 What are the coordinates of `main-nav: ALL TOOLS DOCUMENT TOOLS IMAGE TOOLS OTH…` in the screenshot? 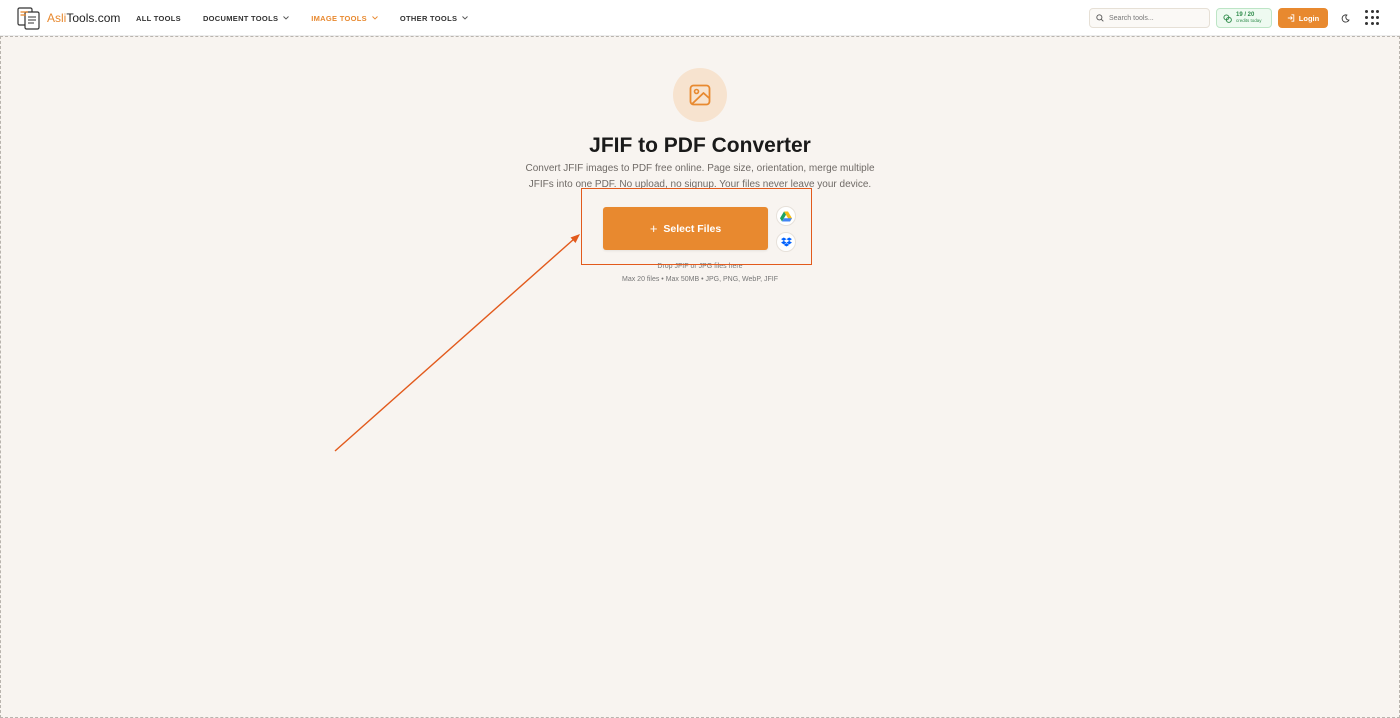 It's located at (313, 18).